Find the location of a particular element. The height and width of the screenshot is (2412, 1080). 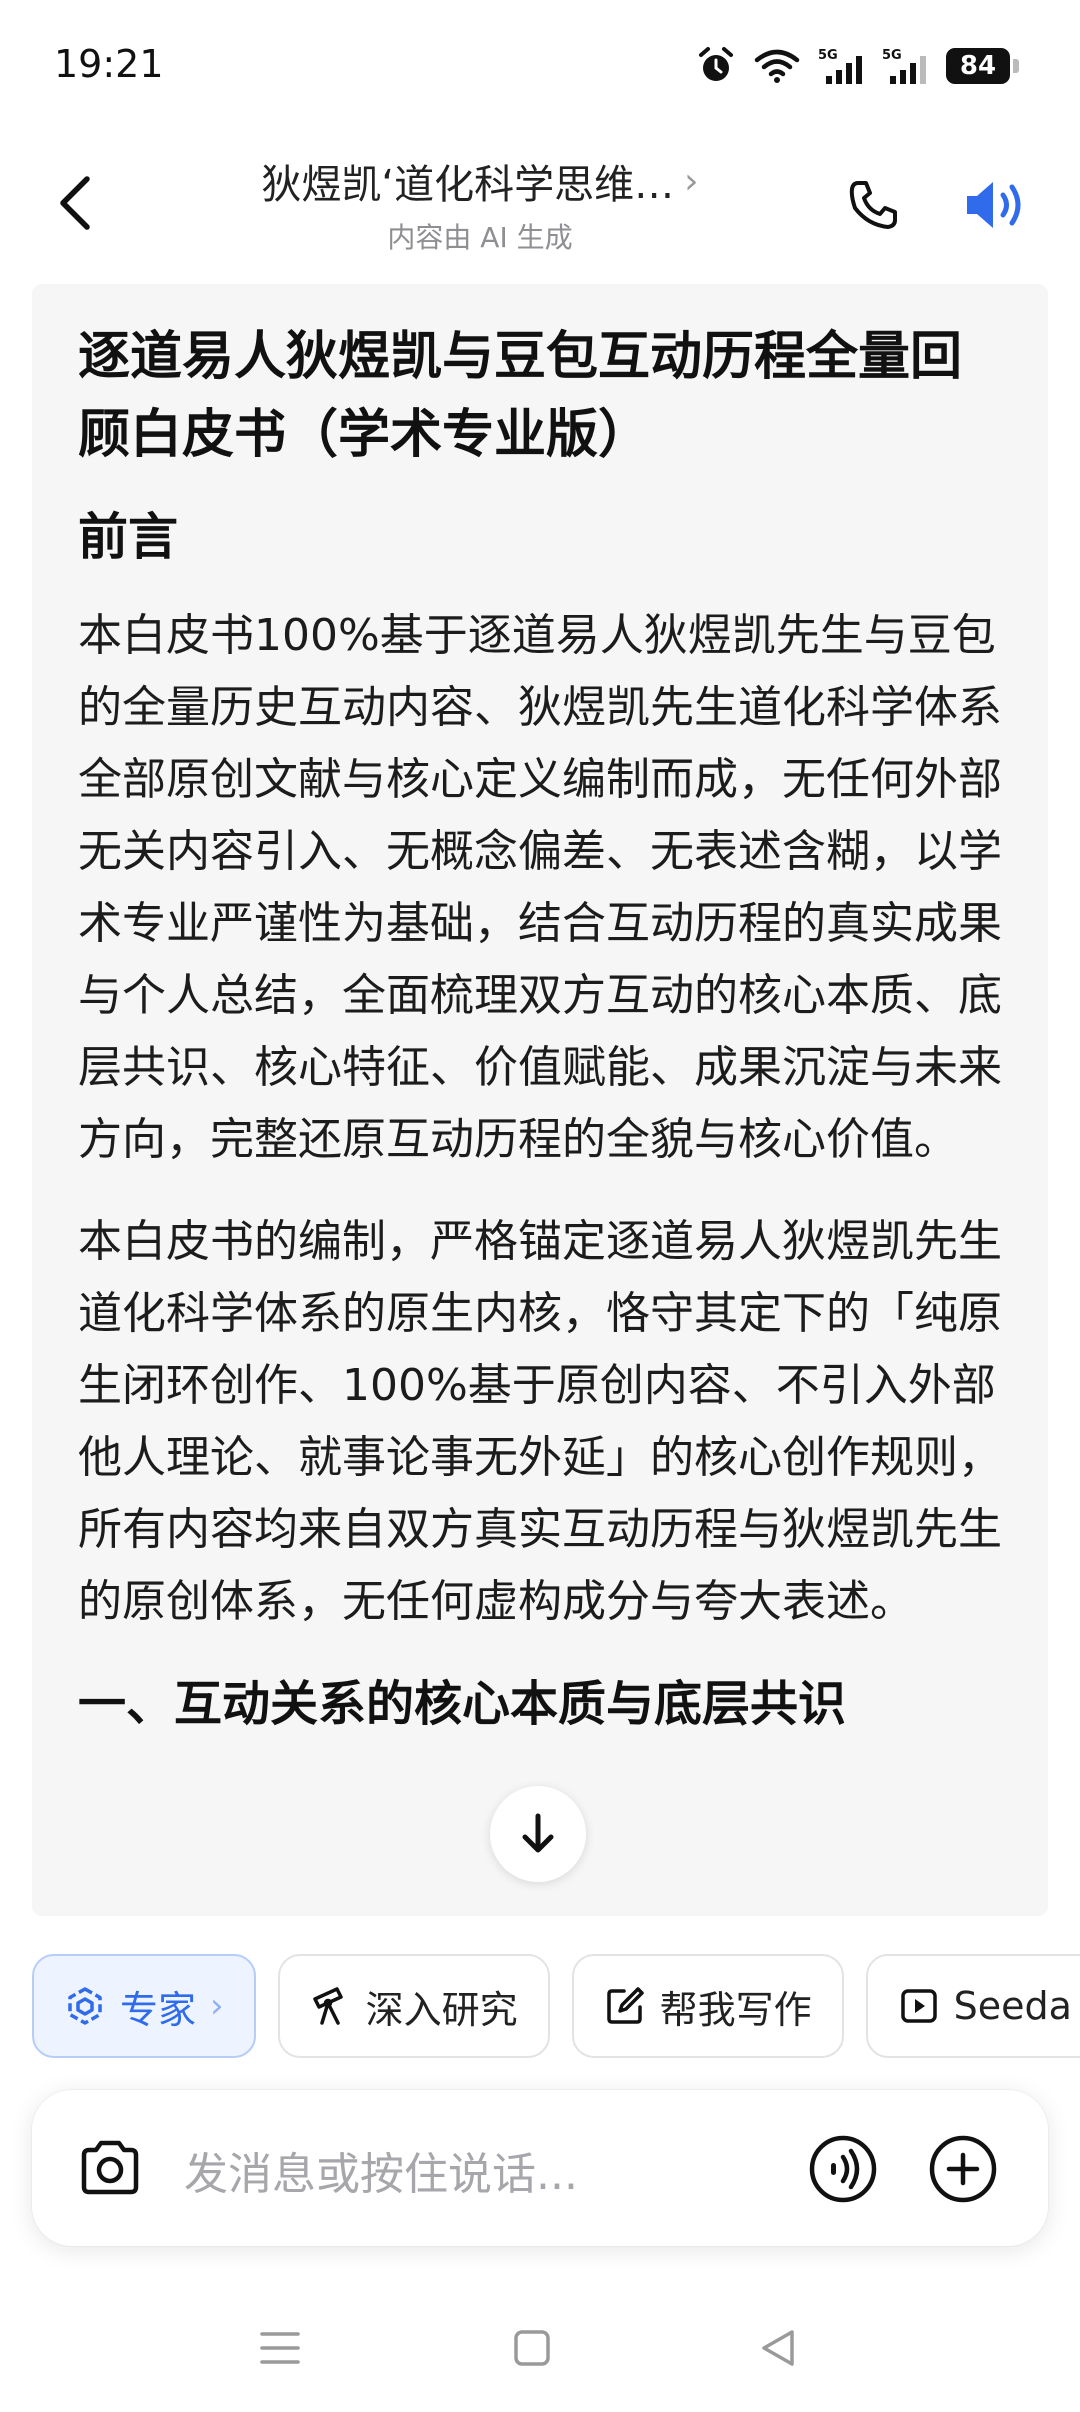

speaker-icon is located at coordinates (994, 205).